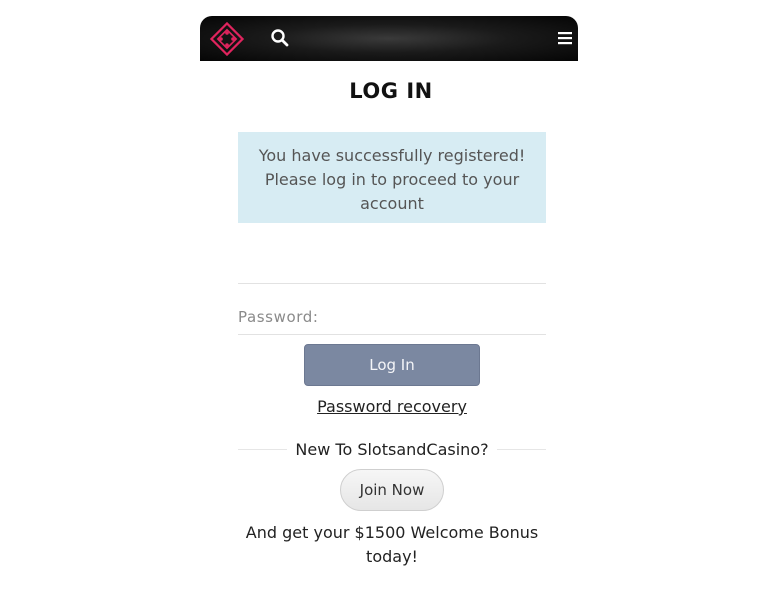 This screenshot has width=780, height=600. What do you see at coordinates (392, 406) in the screenshot?
I see `password-recovery-link: Password recovery` at bounding box center [392, 406].